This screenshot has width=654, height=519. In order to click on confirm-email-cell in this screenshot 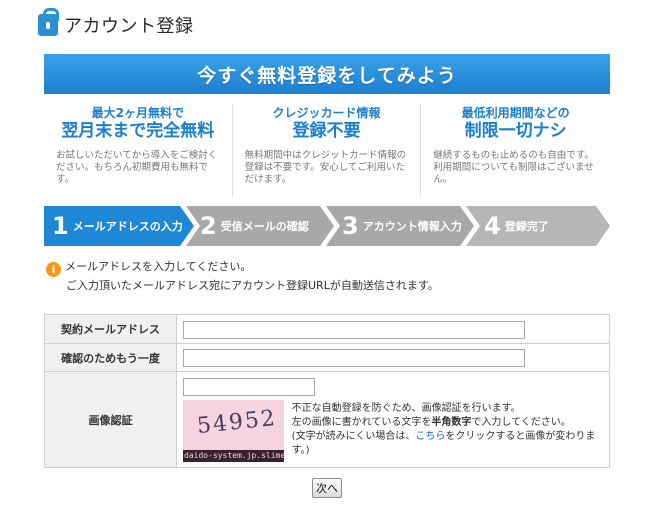, I will do `click(393, 357)`.